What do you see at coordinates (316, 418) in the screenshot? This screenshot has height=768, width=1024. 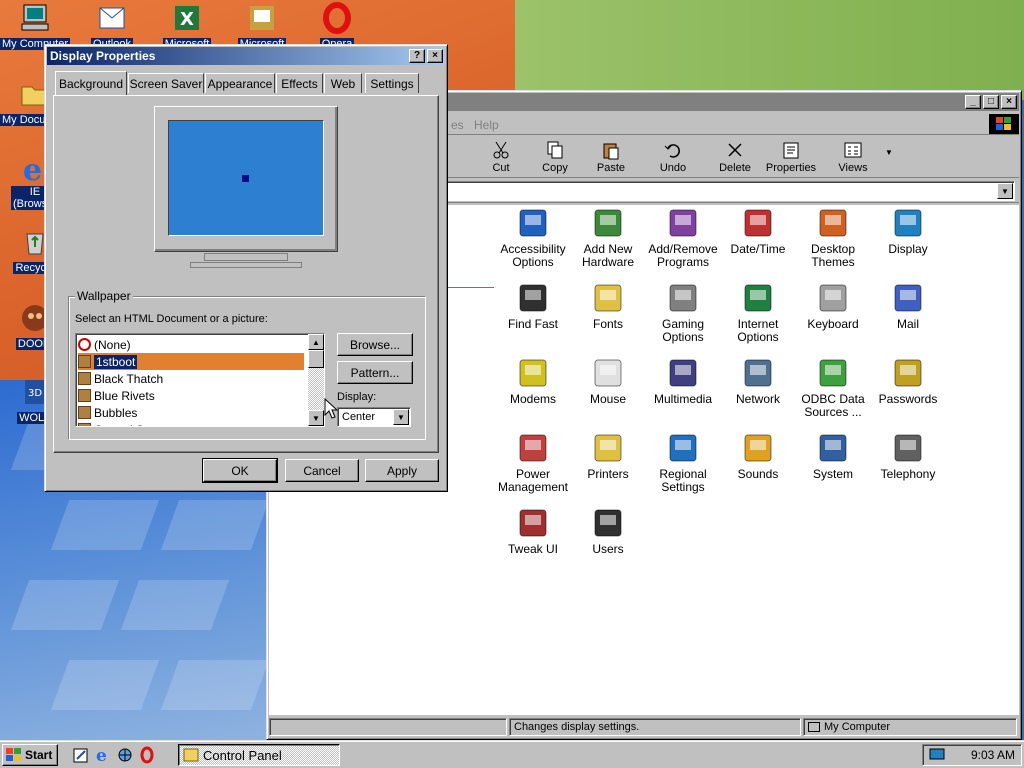 I see `scroll-down-button: ▼` at bounding box center [316, 418].